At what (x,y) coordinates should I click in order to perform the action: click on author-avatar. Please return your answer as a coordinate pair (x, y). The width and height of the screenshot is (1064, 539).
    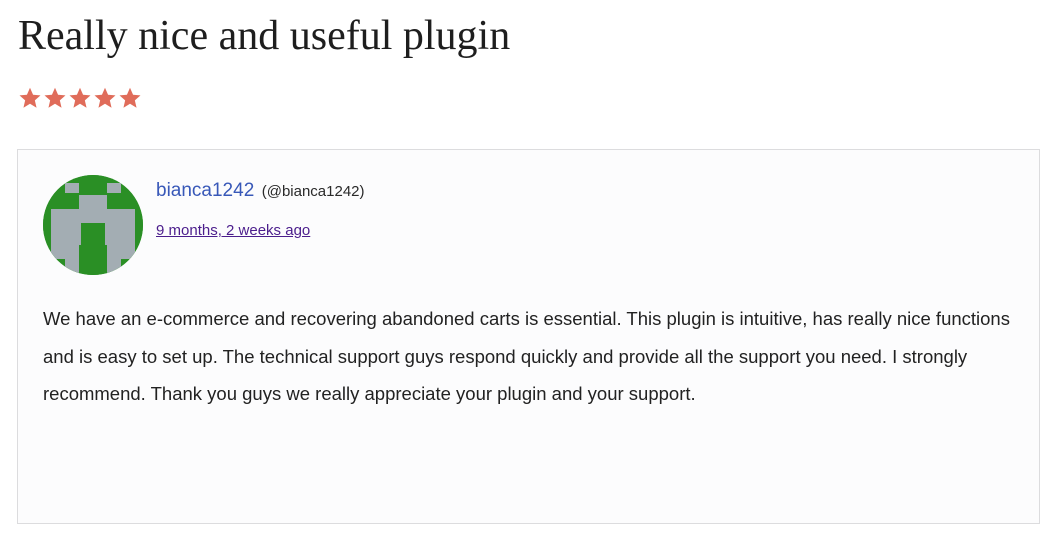
    Looking at the image, I should click on (93, 225).